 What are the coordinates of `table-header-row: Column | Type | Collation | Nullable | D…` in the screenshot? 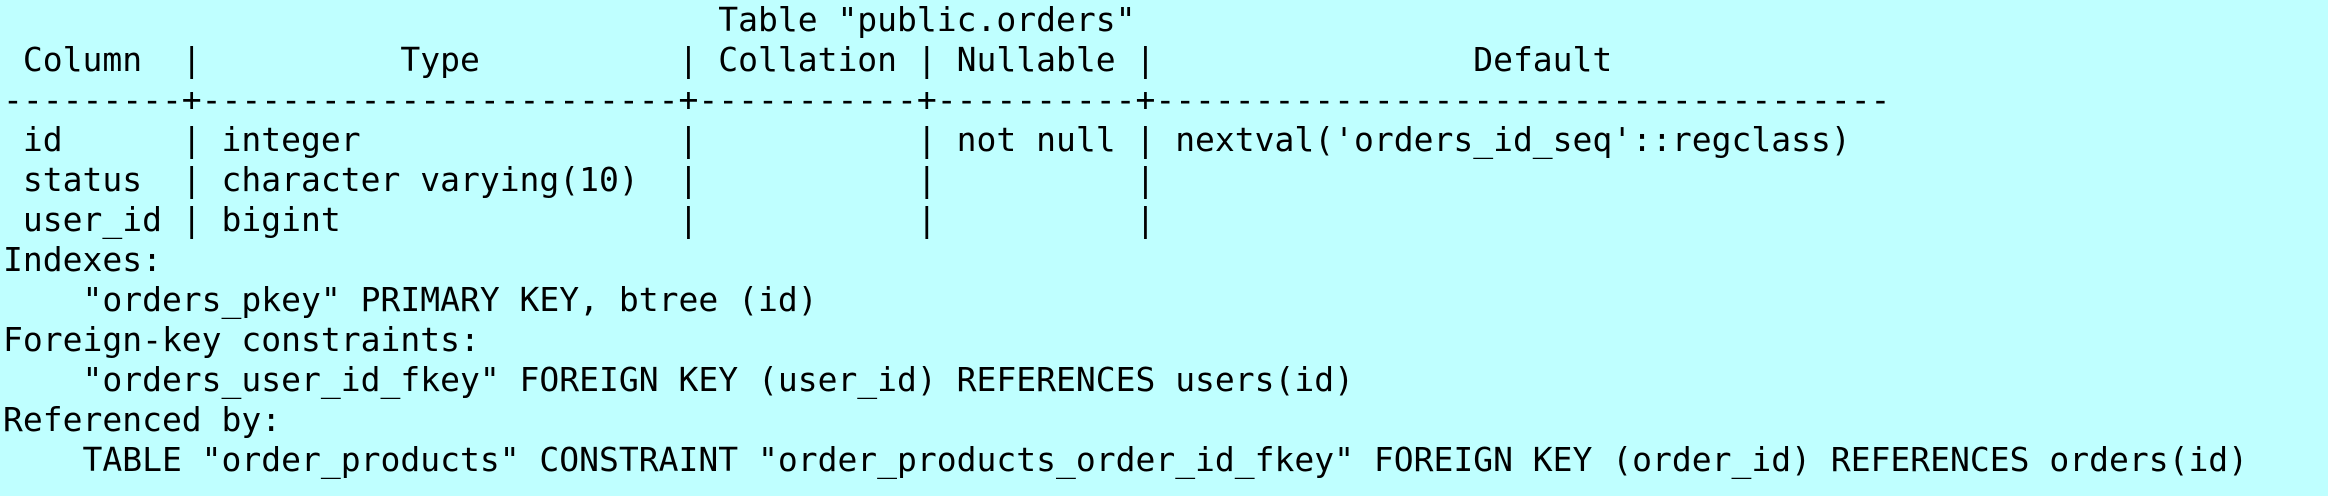 It's located at (808, 59).